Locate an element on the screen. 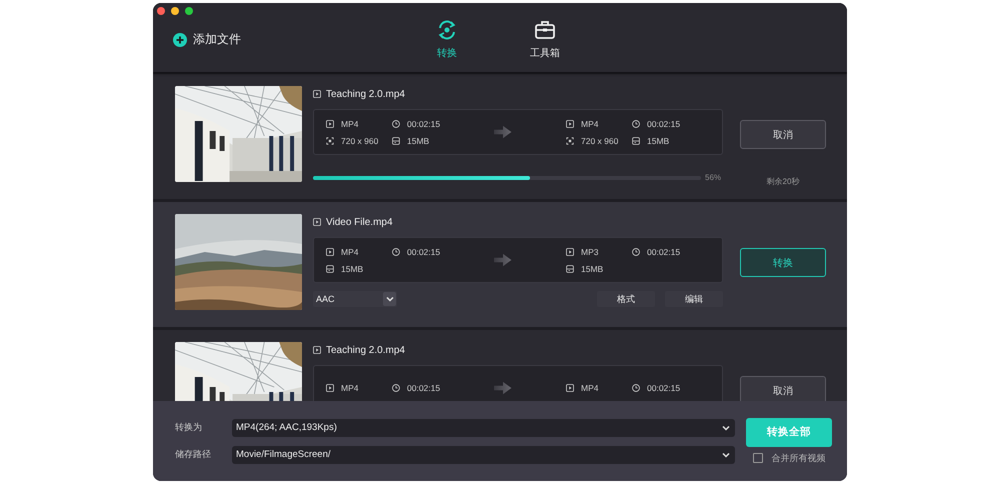  plus-icon is located at coordinates (180, 39).